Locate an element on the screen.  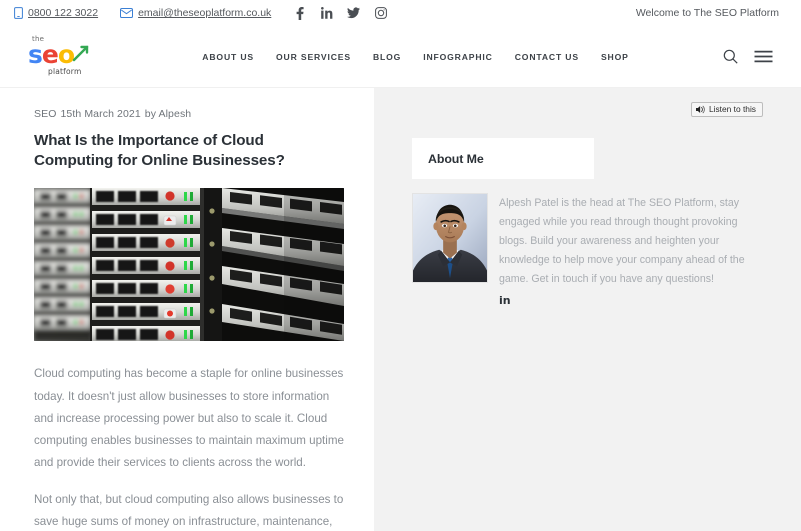
topbar-left-group: 0800 122 3022 email@theseoplatform.co.uk is located at coordinates (325, 13).